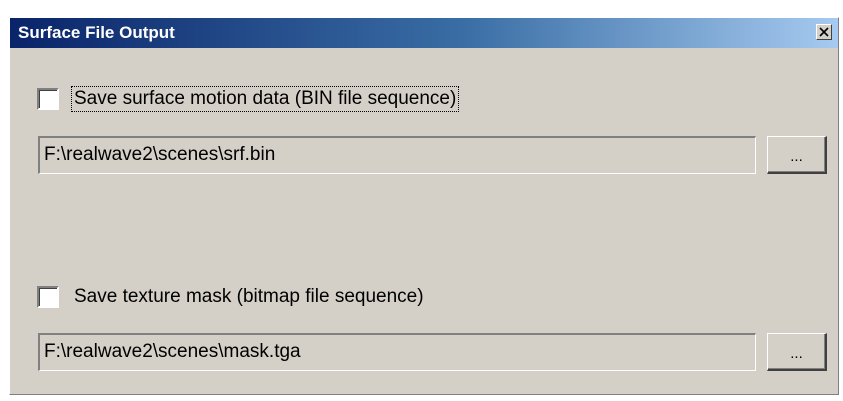 This screenshot has width=843, height=401. Describe the element at coordinates (96, 32) in the screenshot. I see `window-title: Surface File Output` at that location.